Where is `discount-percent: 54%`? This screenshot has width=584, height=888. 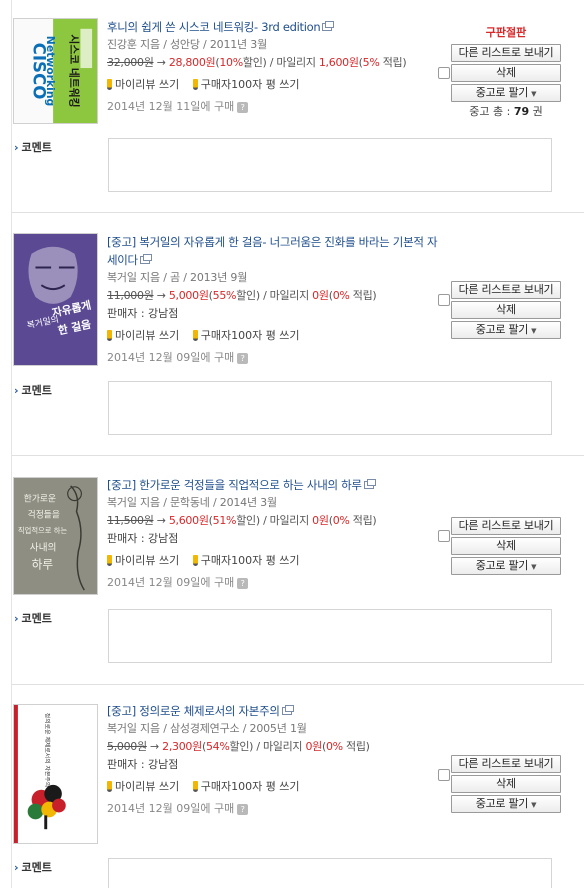 discount-percent: 54% is located at coordinates (217, 746).